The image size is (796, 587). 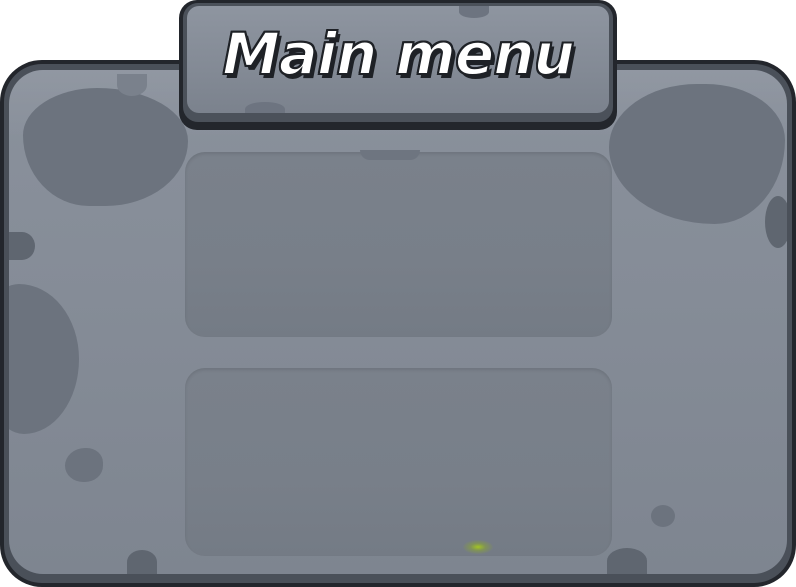 I want to click on rock-spot-small-right, so click(x=663, y=516).